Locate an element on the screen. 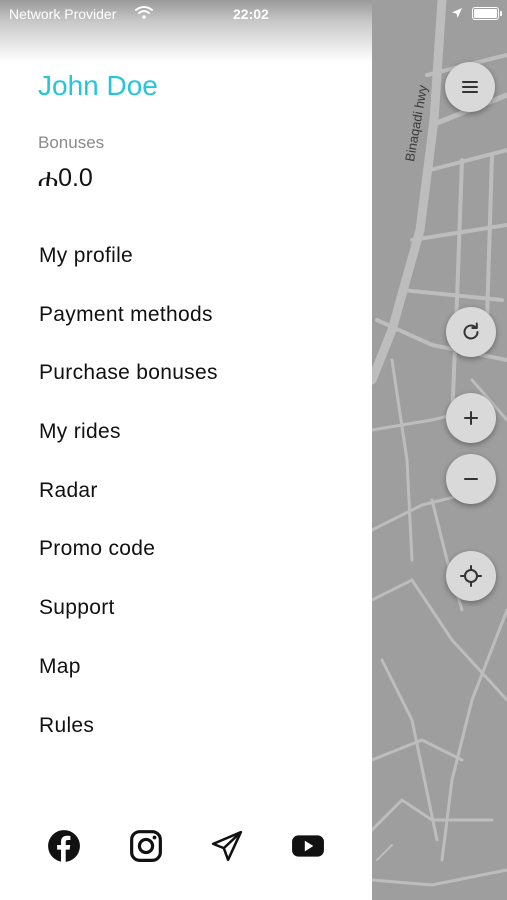 This screenshot has width=507, height=900. social-links is located at coordinates (191, 846).